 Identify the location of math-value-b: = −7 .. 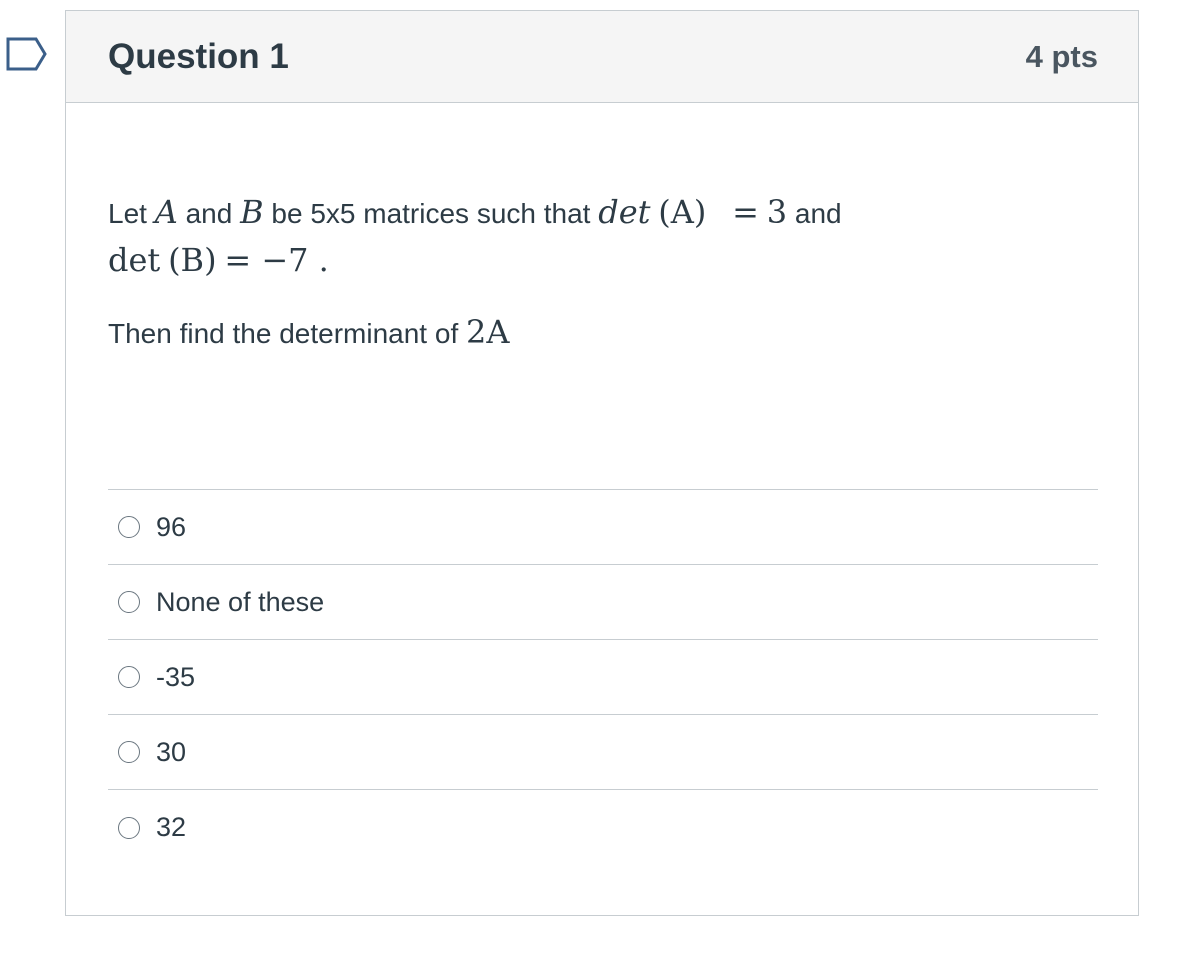
(276, 260).